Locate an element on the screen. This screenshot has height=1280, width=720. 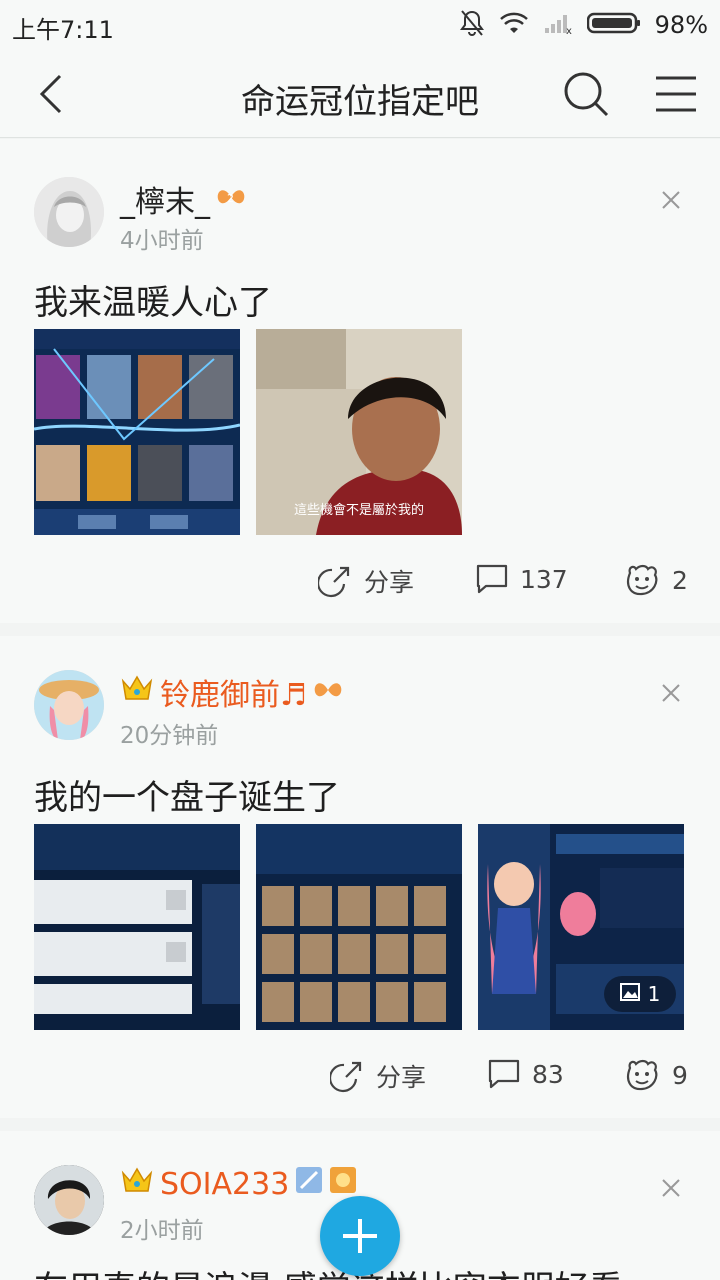
post-username: 铃鹿御前♬ is located at coordinates (233, 692).